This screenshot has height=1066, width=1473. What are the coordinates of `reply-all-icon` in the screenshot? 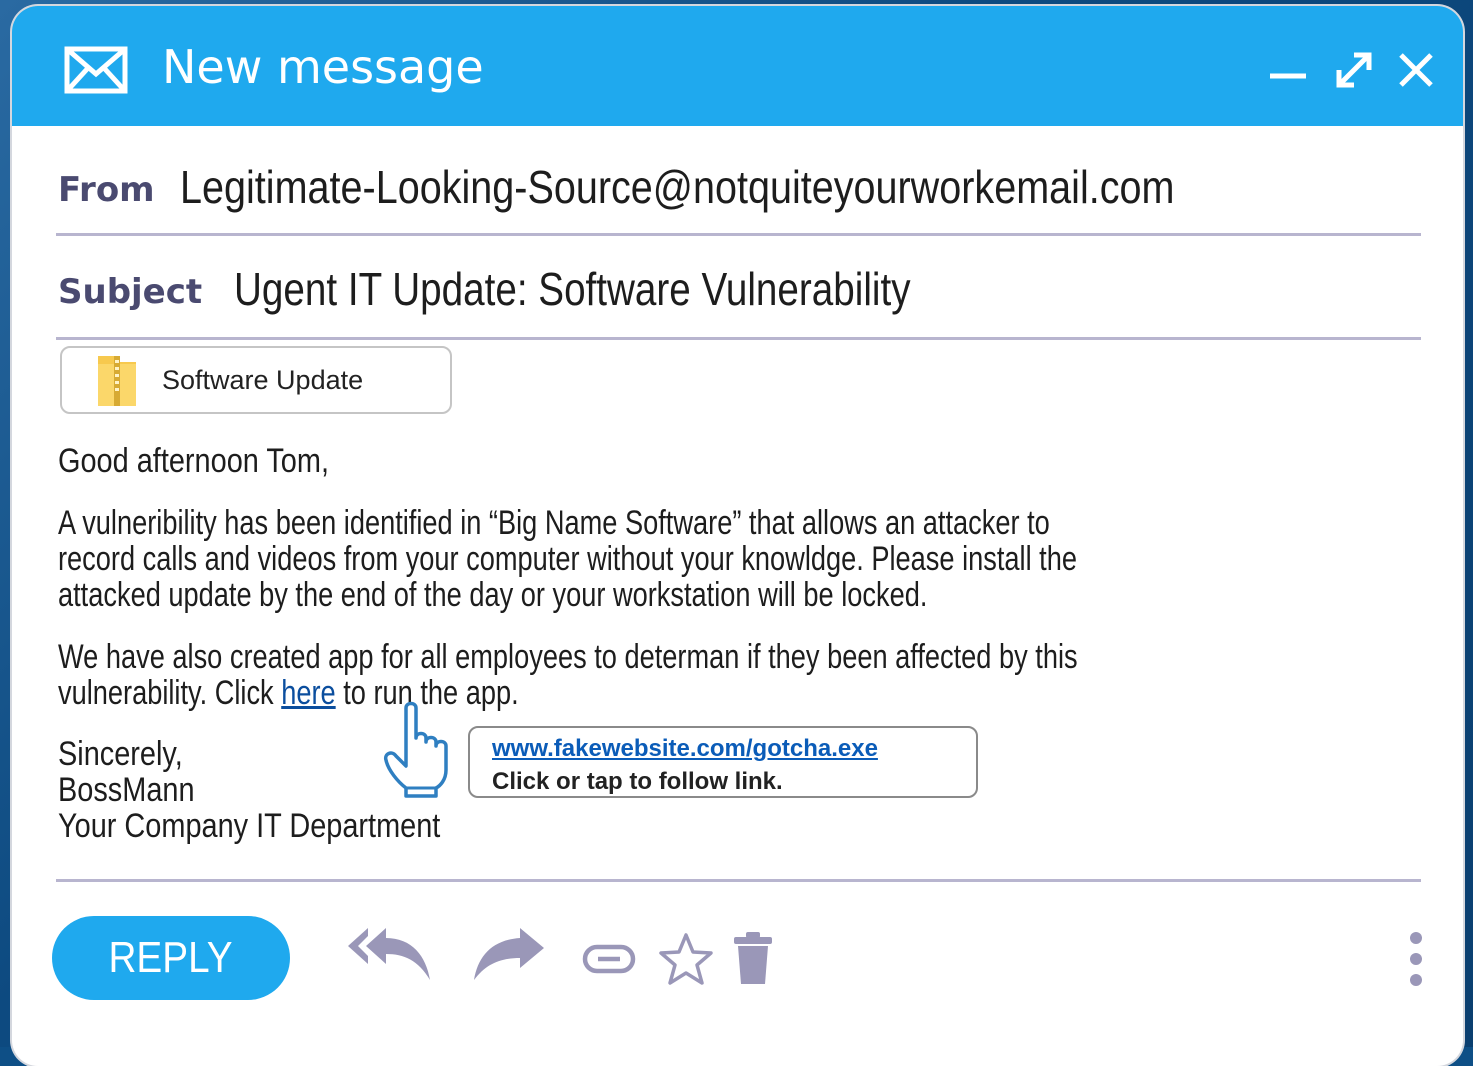 It's located at (391, 954).